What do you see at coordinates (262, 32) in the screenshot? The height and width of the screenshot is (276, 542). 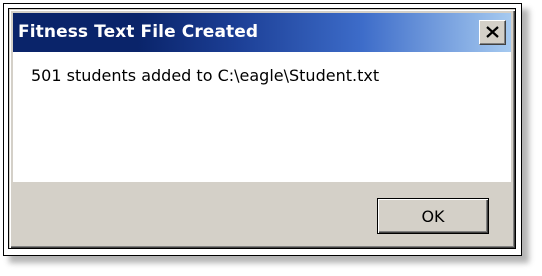 I see `dialog-title-bar: Fitness Text File Created` at bounding box center [262, 32].